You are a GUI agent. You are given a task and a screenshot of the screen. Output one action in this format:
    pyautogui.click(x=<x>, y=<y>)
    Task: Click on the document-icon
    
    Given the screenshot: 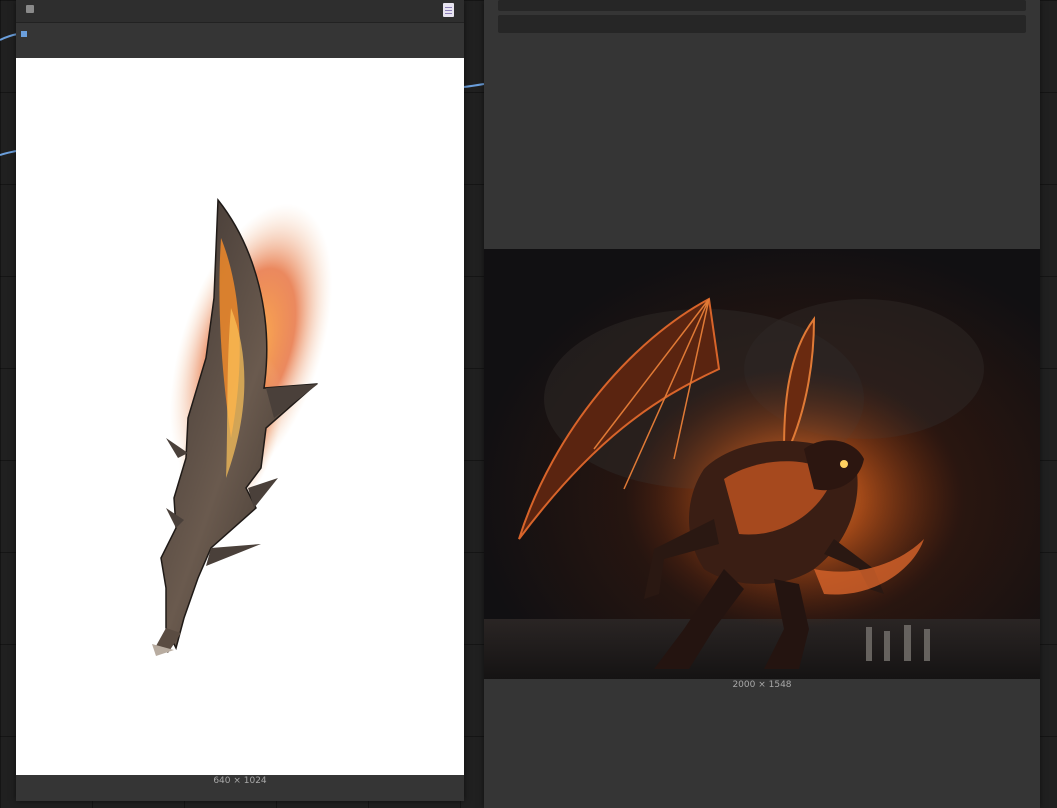 What is the action you would take?
    pyautogui.click(x=448, y=10)
    